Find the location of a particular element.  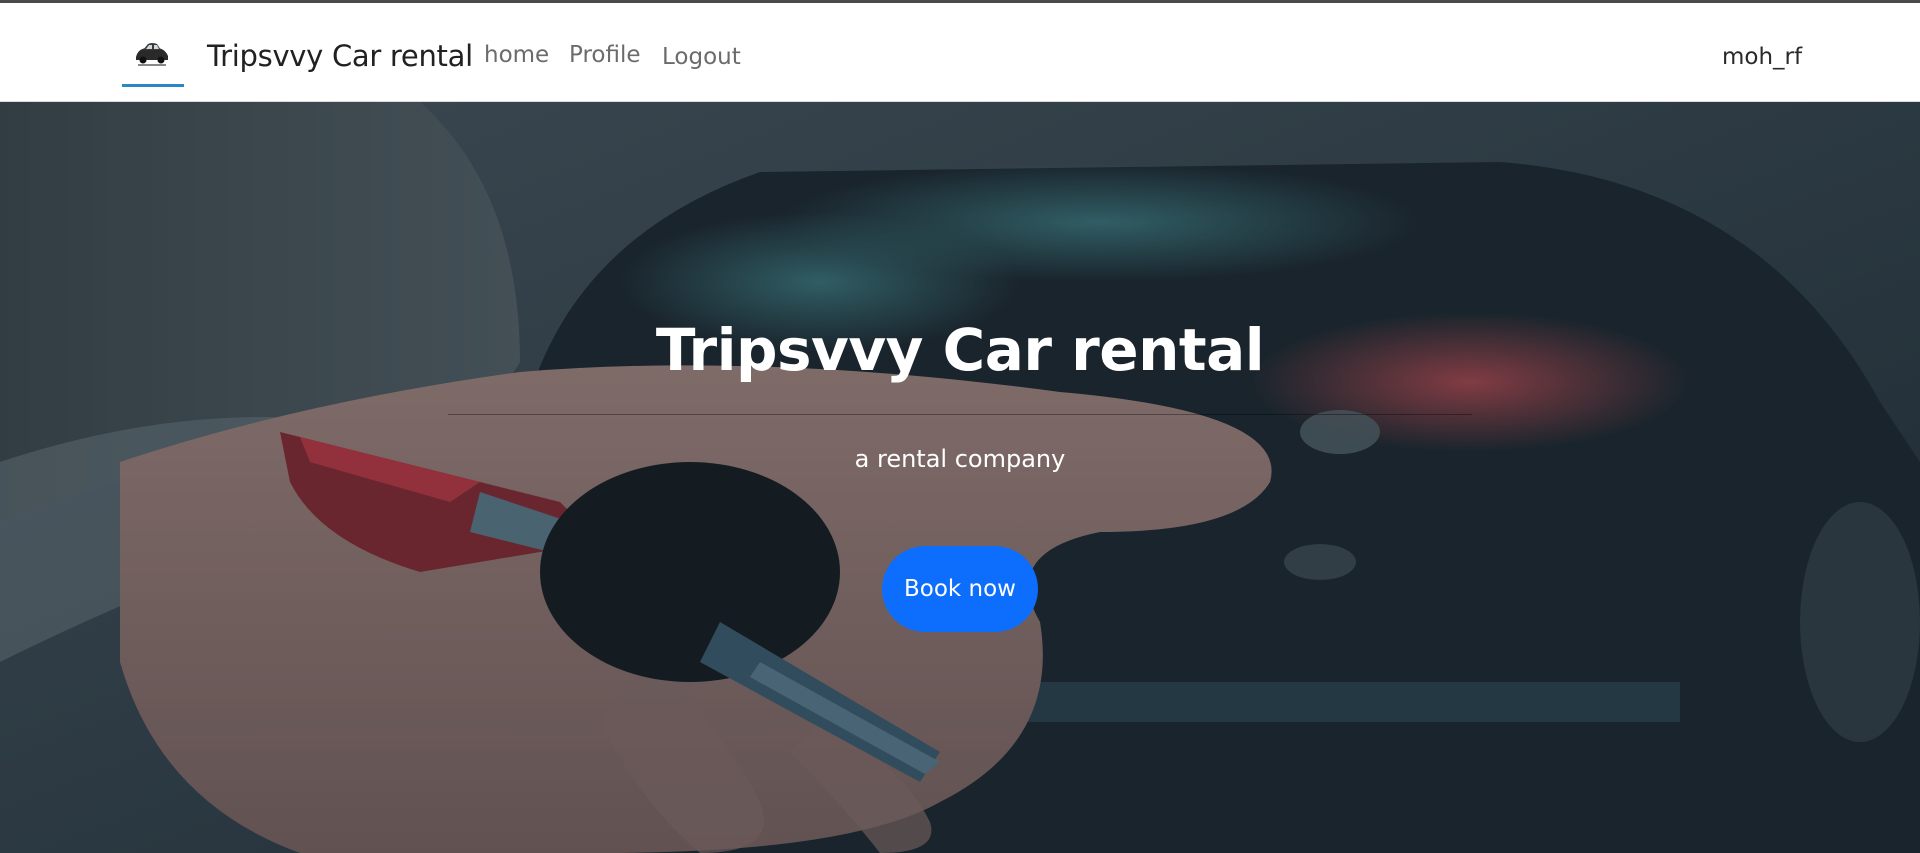

hero-divider is located at coordinates (960, 414).